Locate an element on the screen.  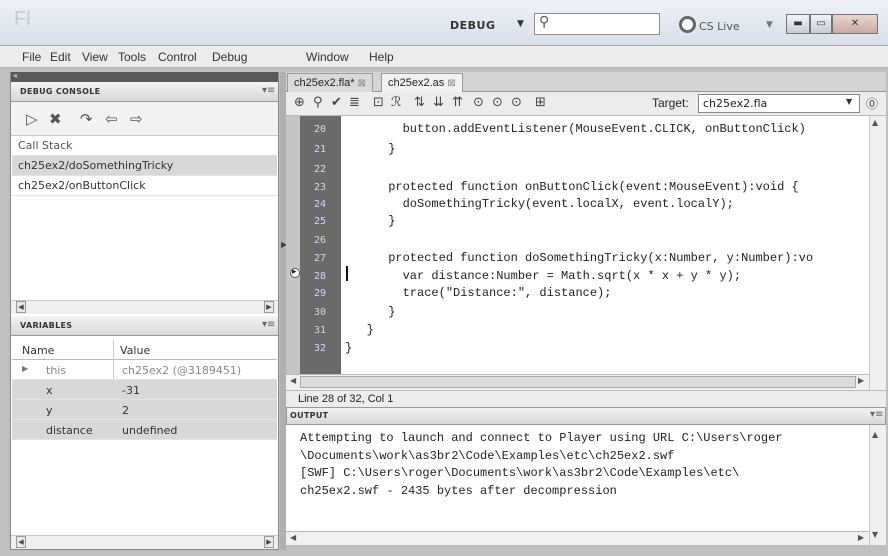
col-name-header: Name is located at coordinates (38, 350).